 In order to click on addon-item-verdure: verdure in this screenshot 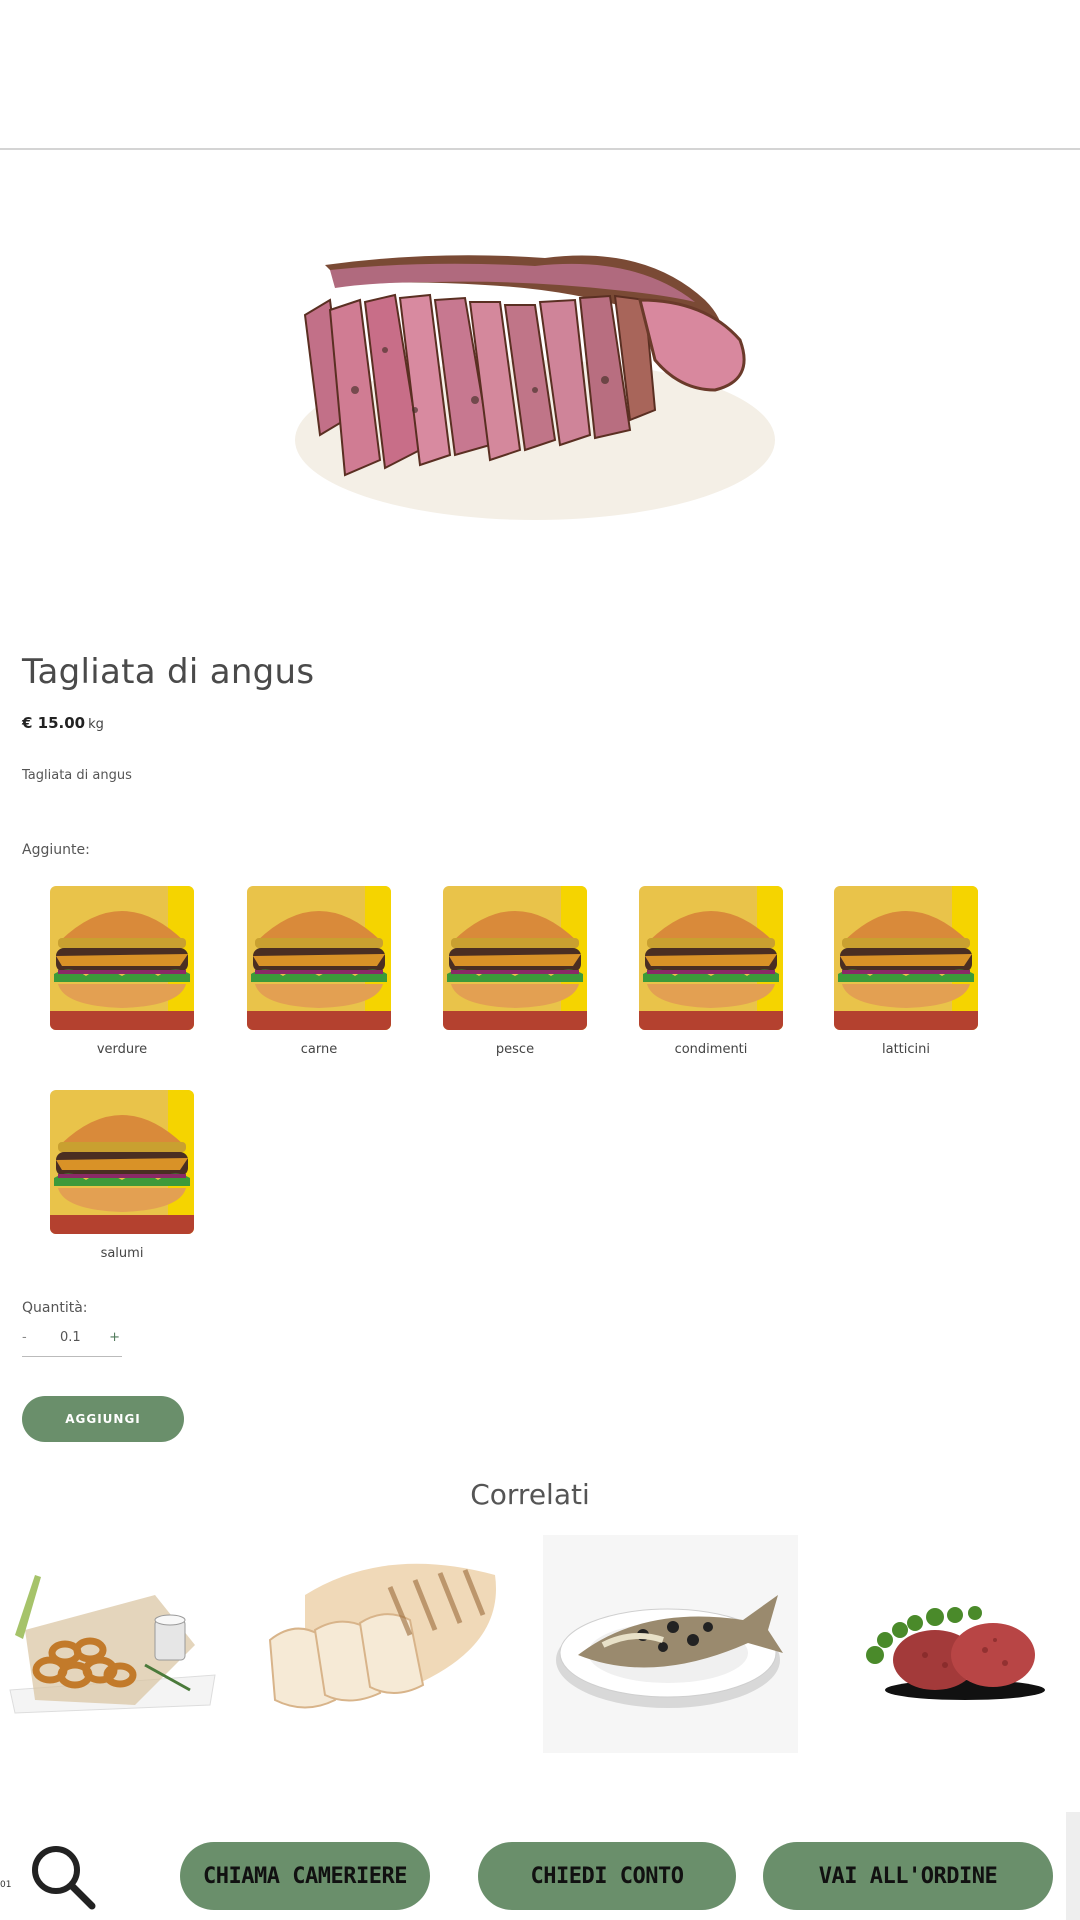, I will do `click(122, 971)`.